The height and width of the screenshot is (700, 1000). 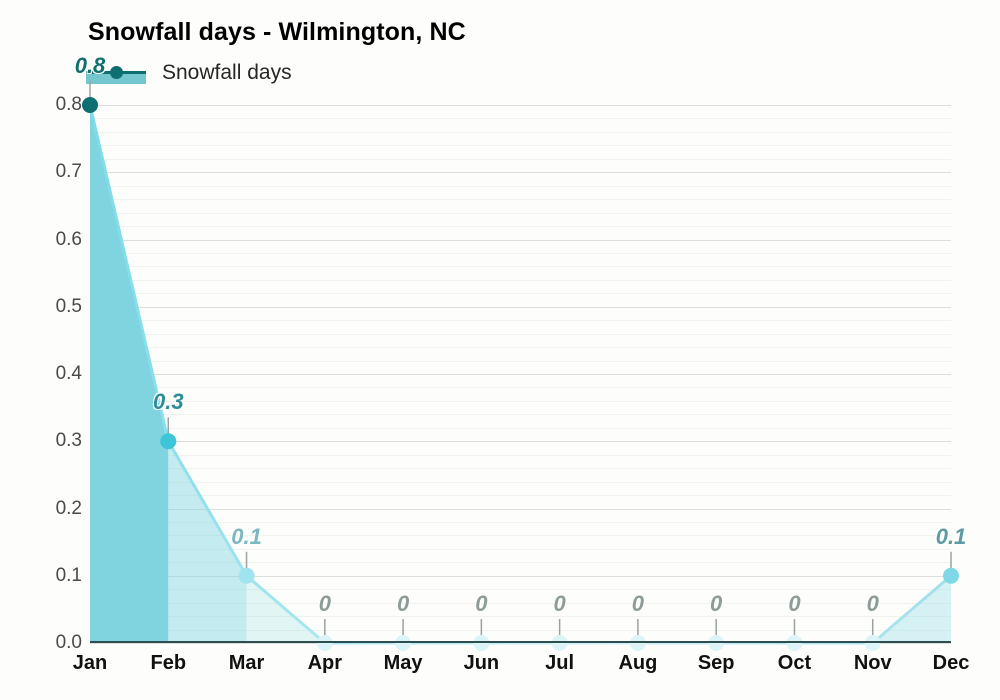 I want to click on x-axis-tick-label: Jun, so click(x=481, y=663).